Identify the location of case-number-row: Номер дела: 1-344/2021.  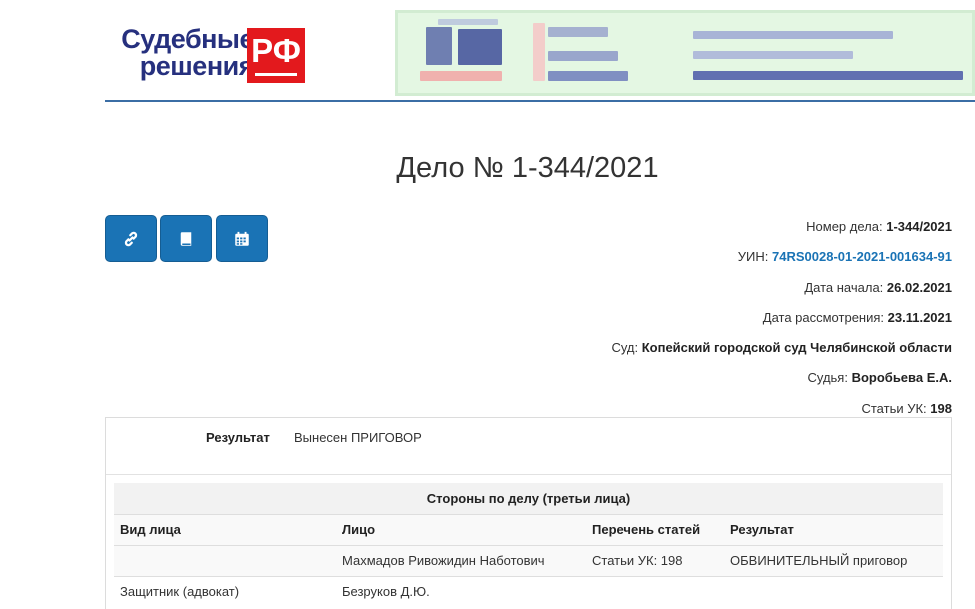
(781, 234).